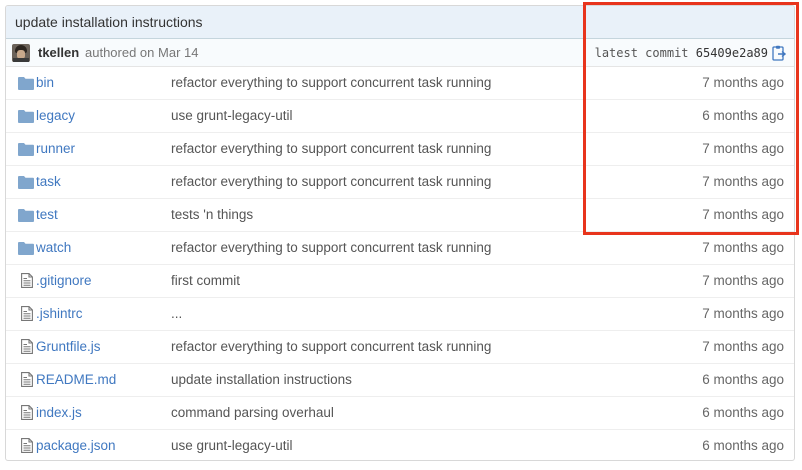 The height and width of the screenshot is (470, 802). What do you see at coordinates (779, 53) in the screenshot?
I see `clipboard-icon` at bounding box center [779, 53].